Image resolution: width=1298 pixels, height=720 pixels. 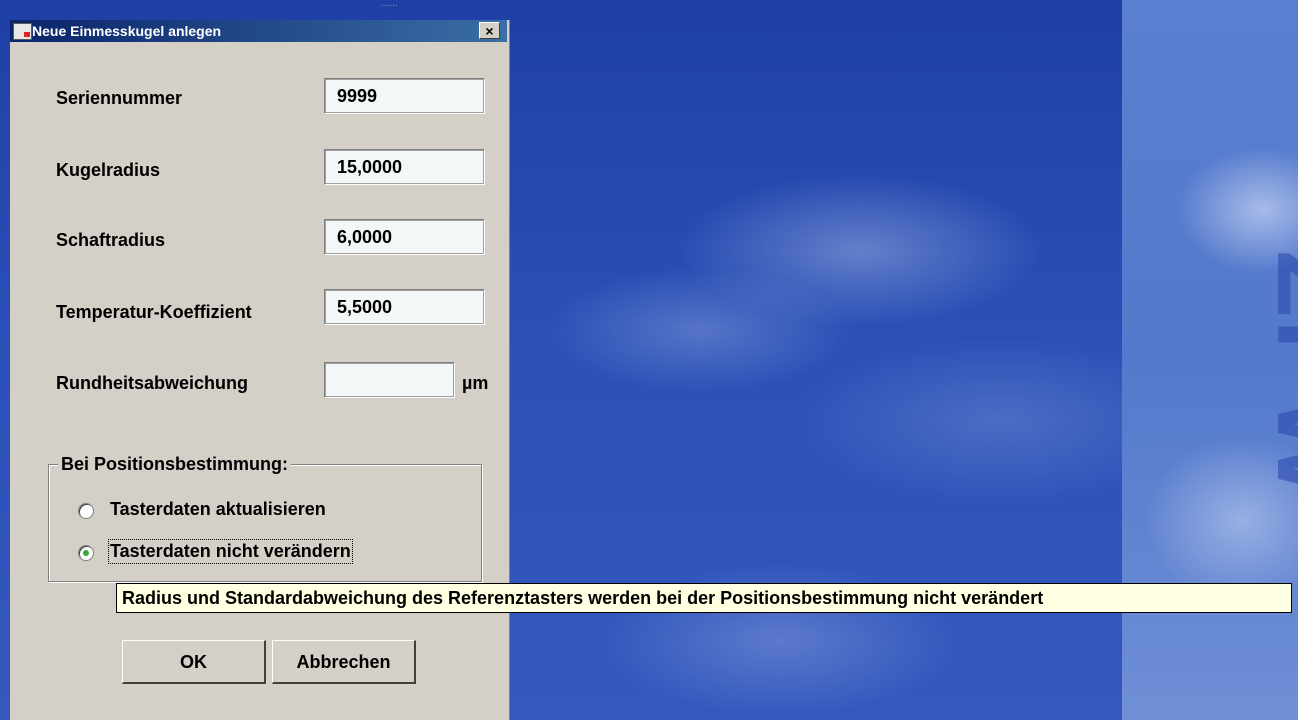 I want to click on schaftradius-input, so click(x=404, y=237).